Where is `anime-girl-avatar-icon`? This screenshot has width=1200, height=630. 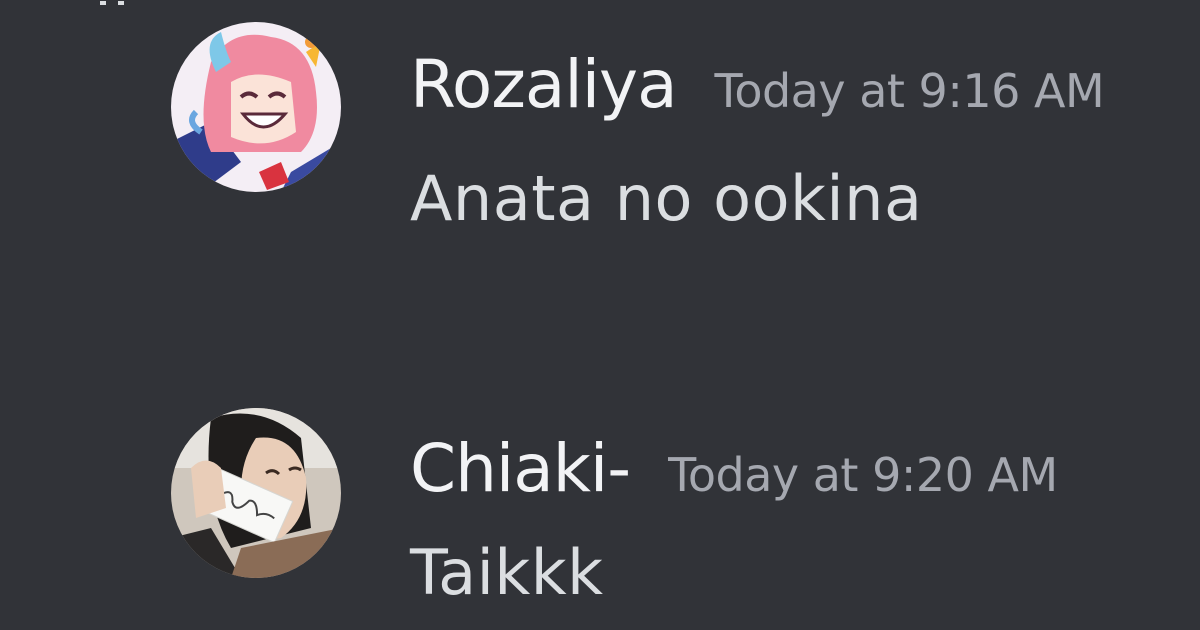 anime-girl-avatar-icon is located at coordinates (256, 107).